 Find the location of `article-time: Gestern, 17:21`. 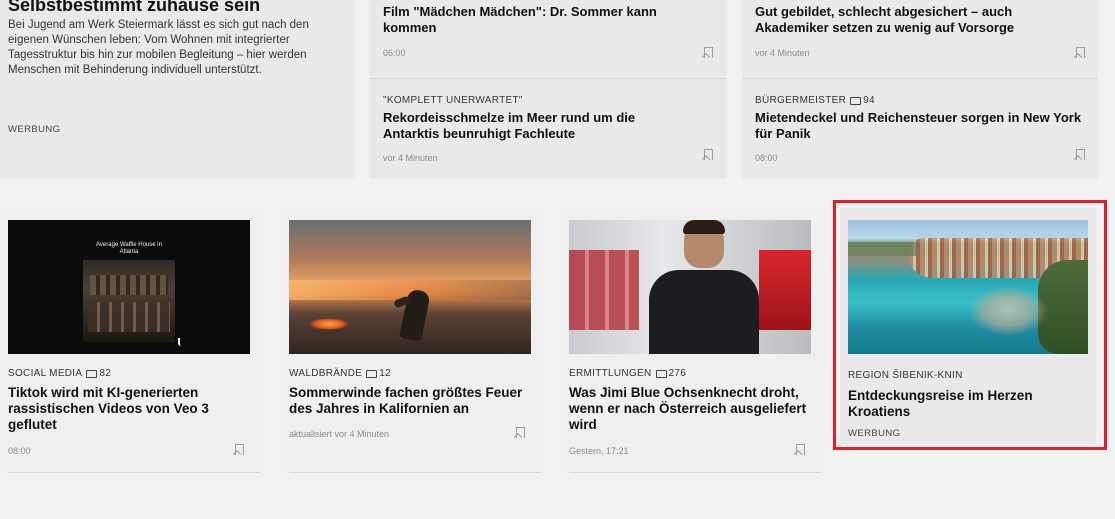

article-time: Gestern, 17:21 is located at coordinates (599, 451).